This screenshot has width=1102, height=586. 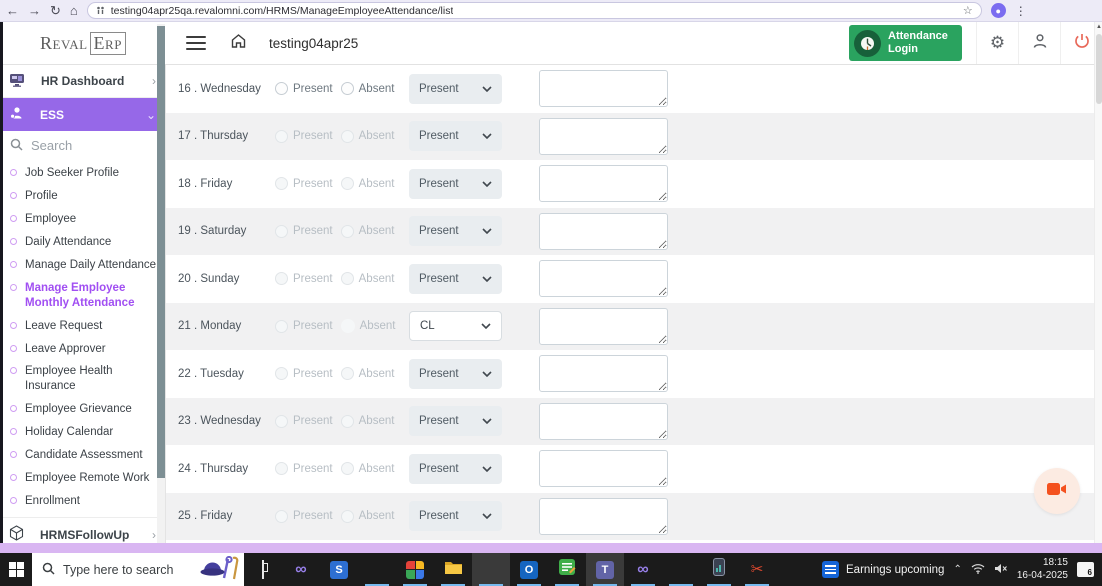 I want to click on screen-recorder-button, so click(x=1057, y=491).